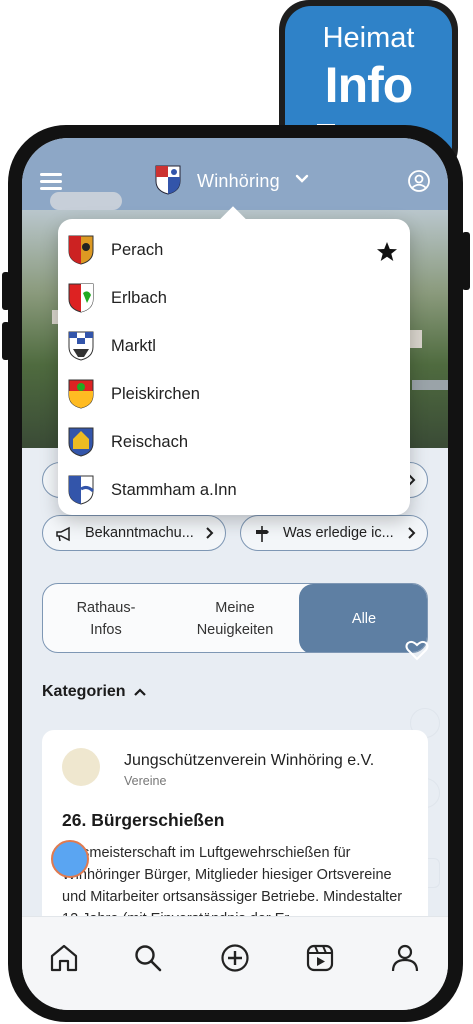  I want to click on profile-icon, so click(419, 181).